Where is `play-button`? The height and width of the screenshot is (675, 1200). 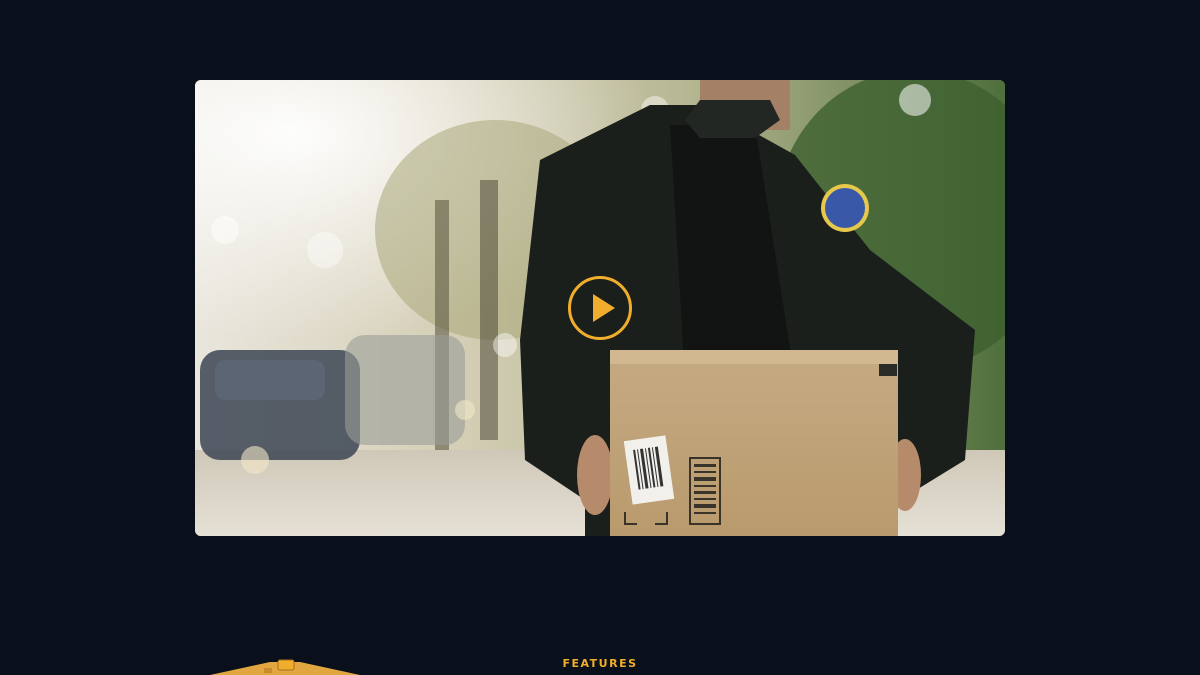
play-button is located at coordinates (600, 308).